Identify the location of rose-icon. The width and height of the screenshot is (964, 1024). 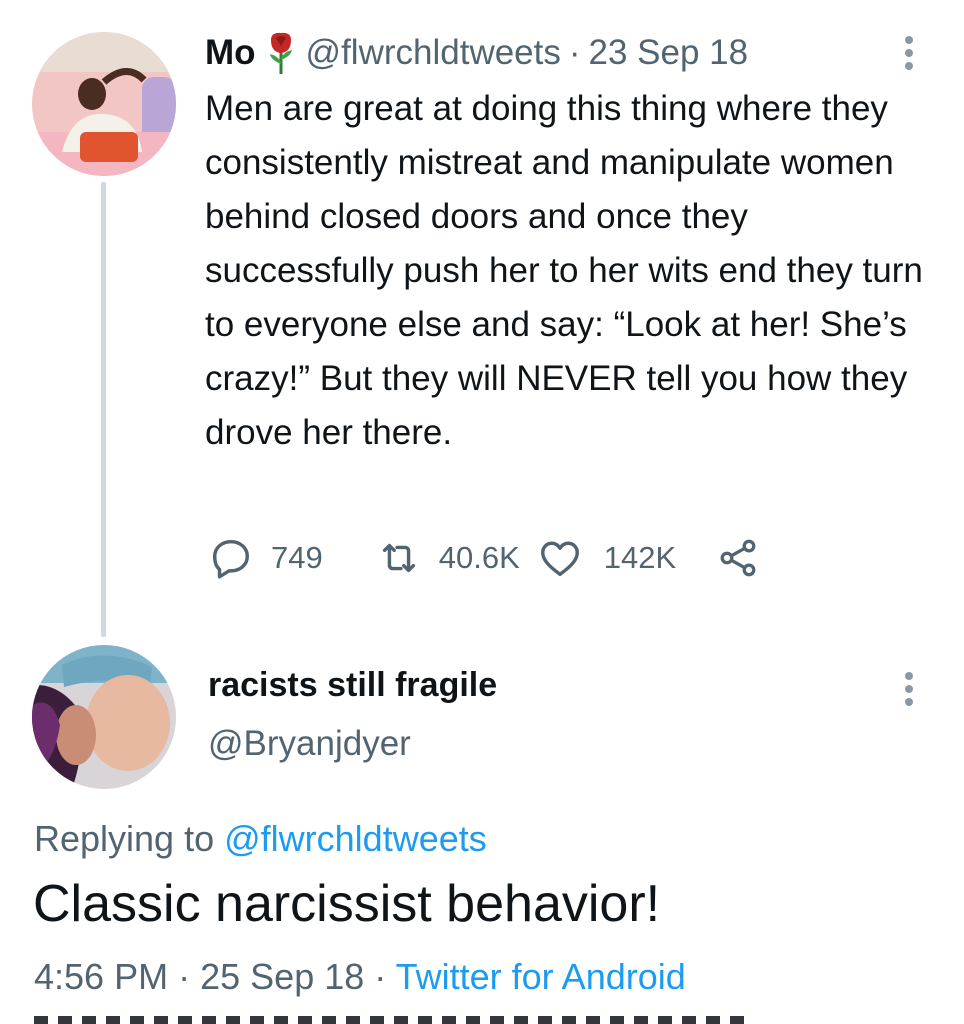
(281, 53).